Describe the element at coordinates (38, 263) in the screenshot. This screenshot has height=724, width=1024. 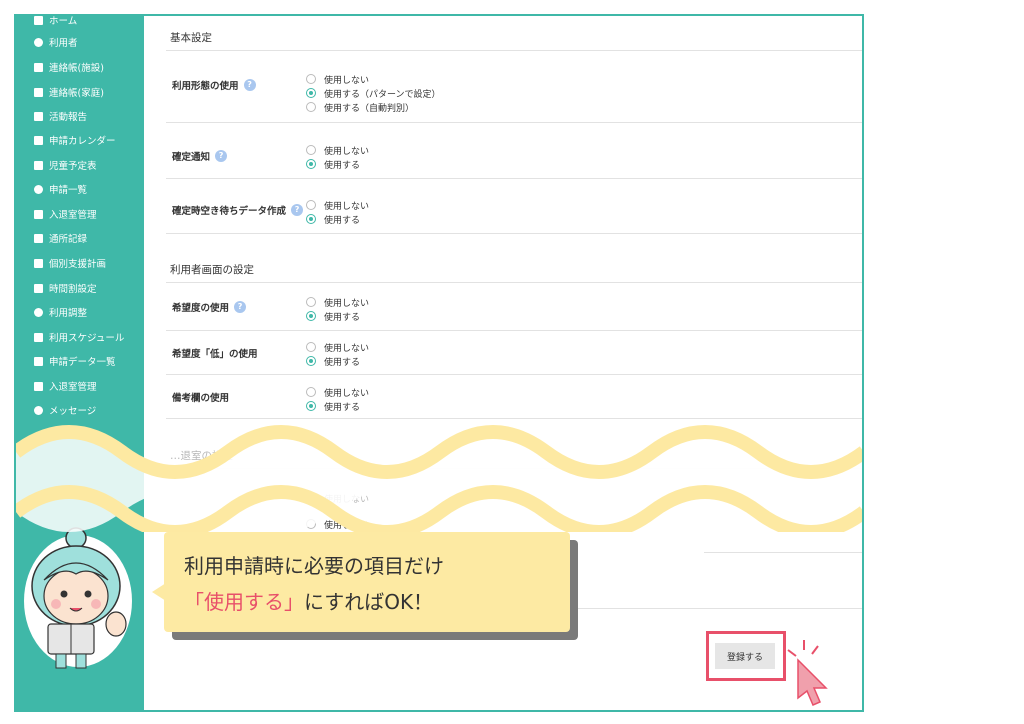
I see `plan-icon` at that location.